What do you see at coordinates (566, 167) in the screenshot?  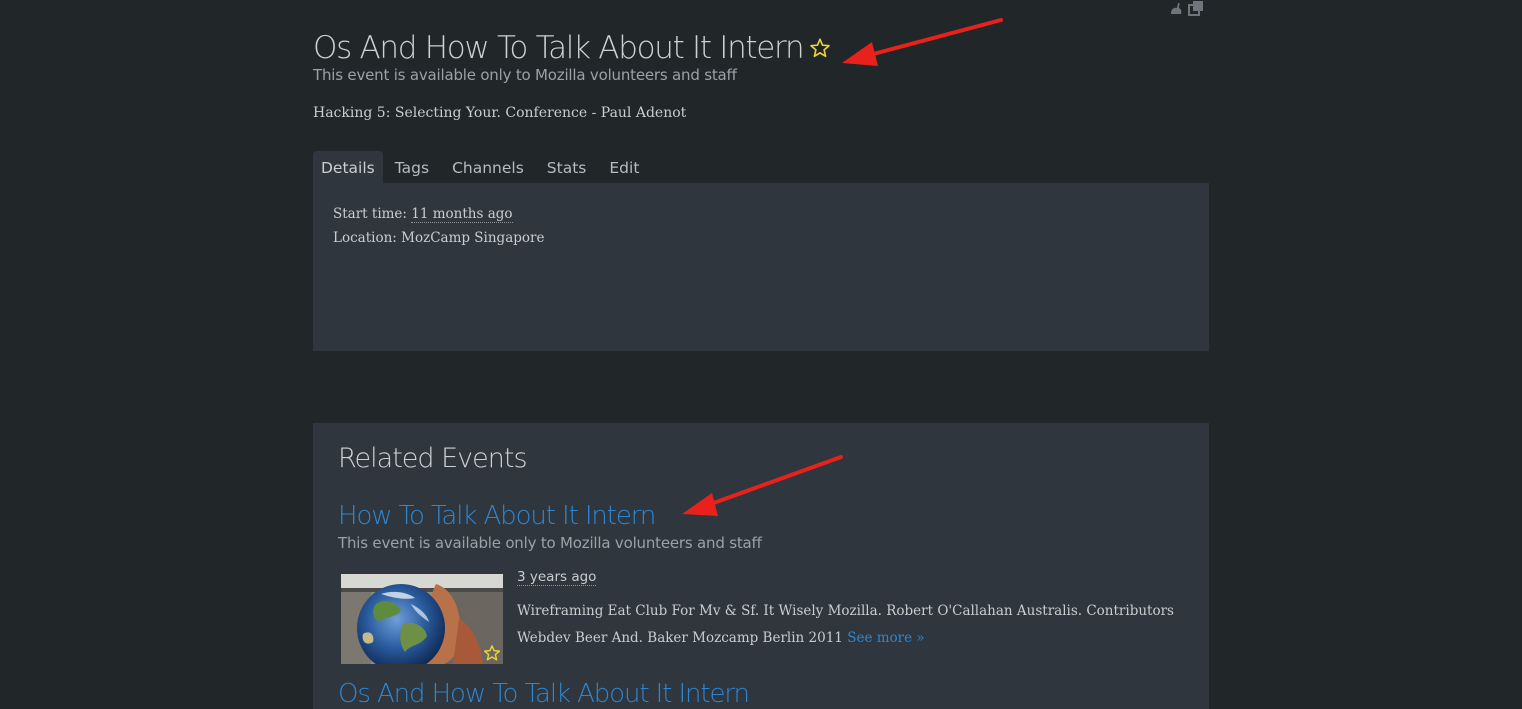 I see `tab-stats: Stats` at bounding box center [566, 167].